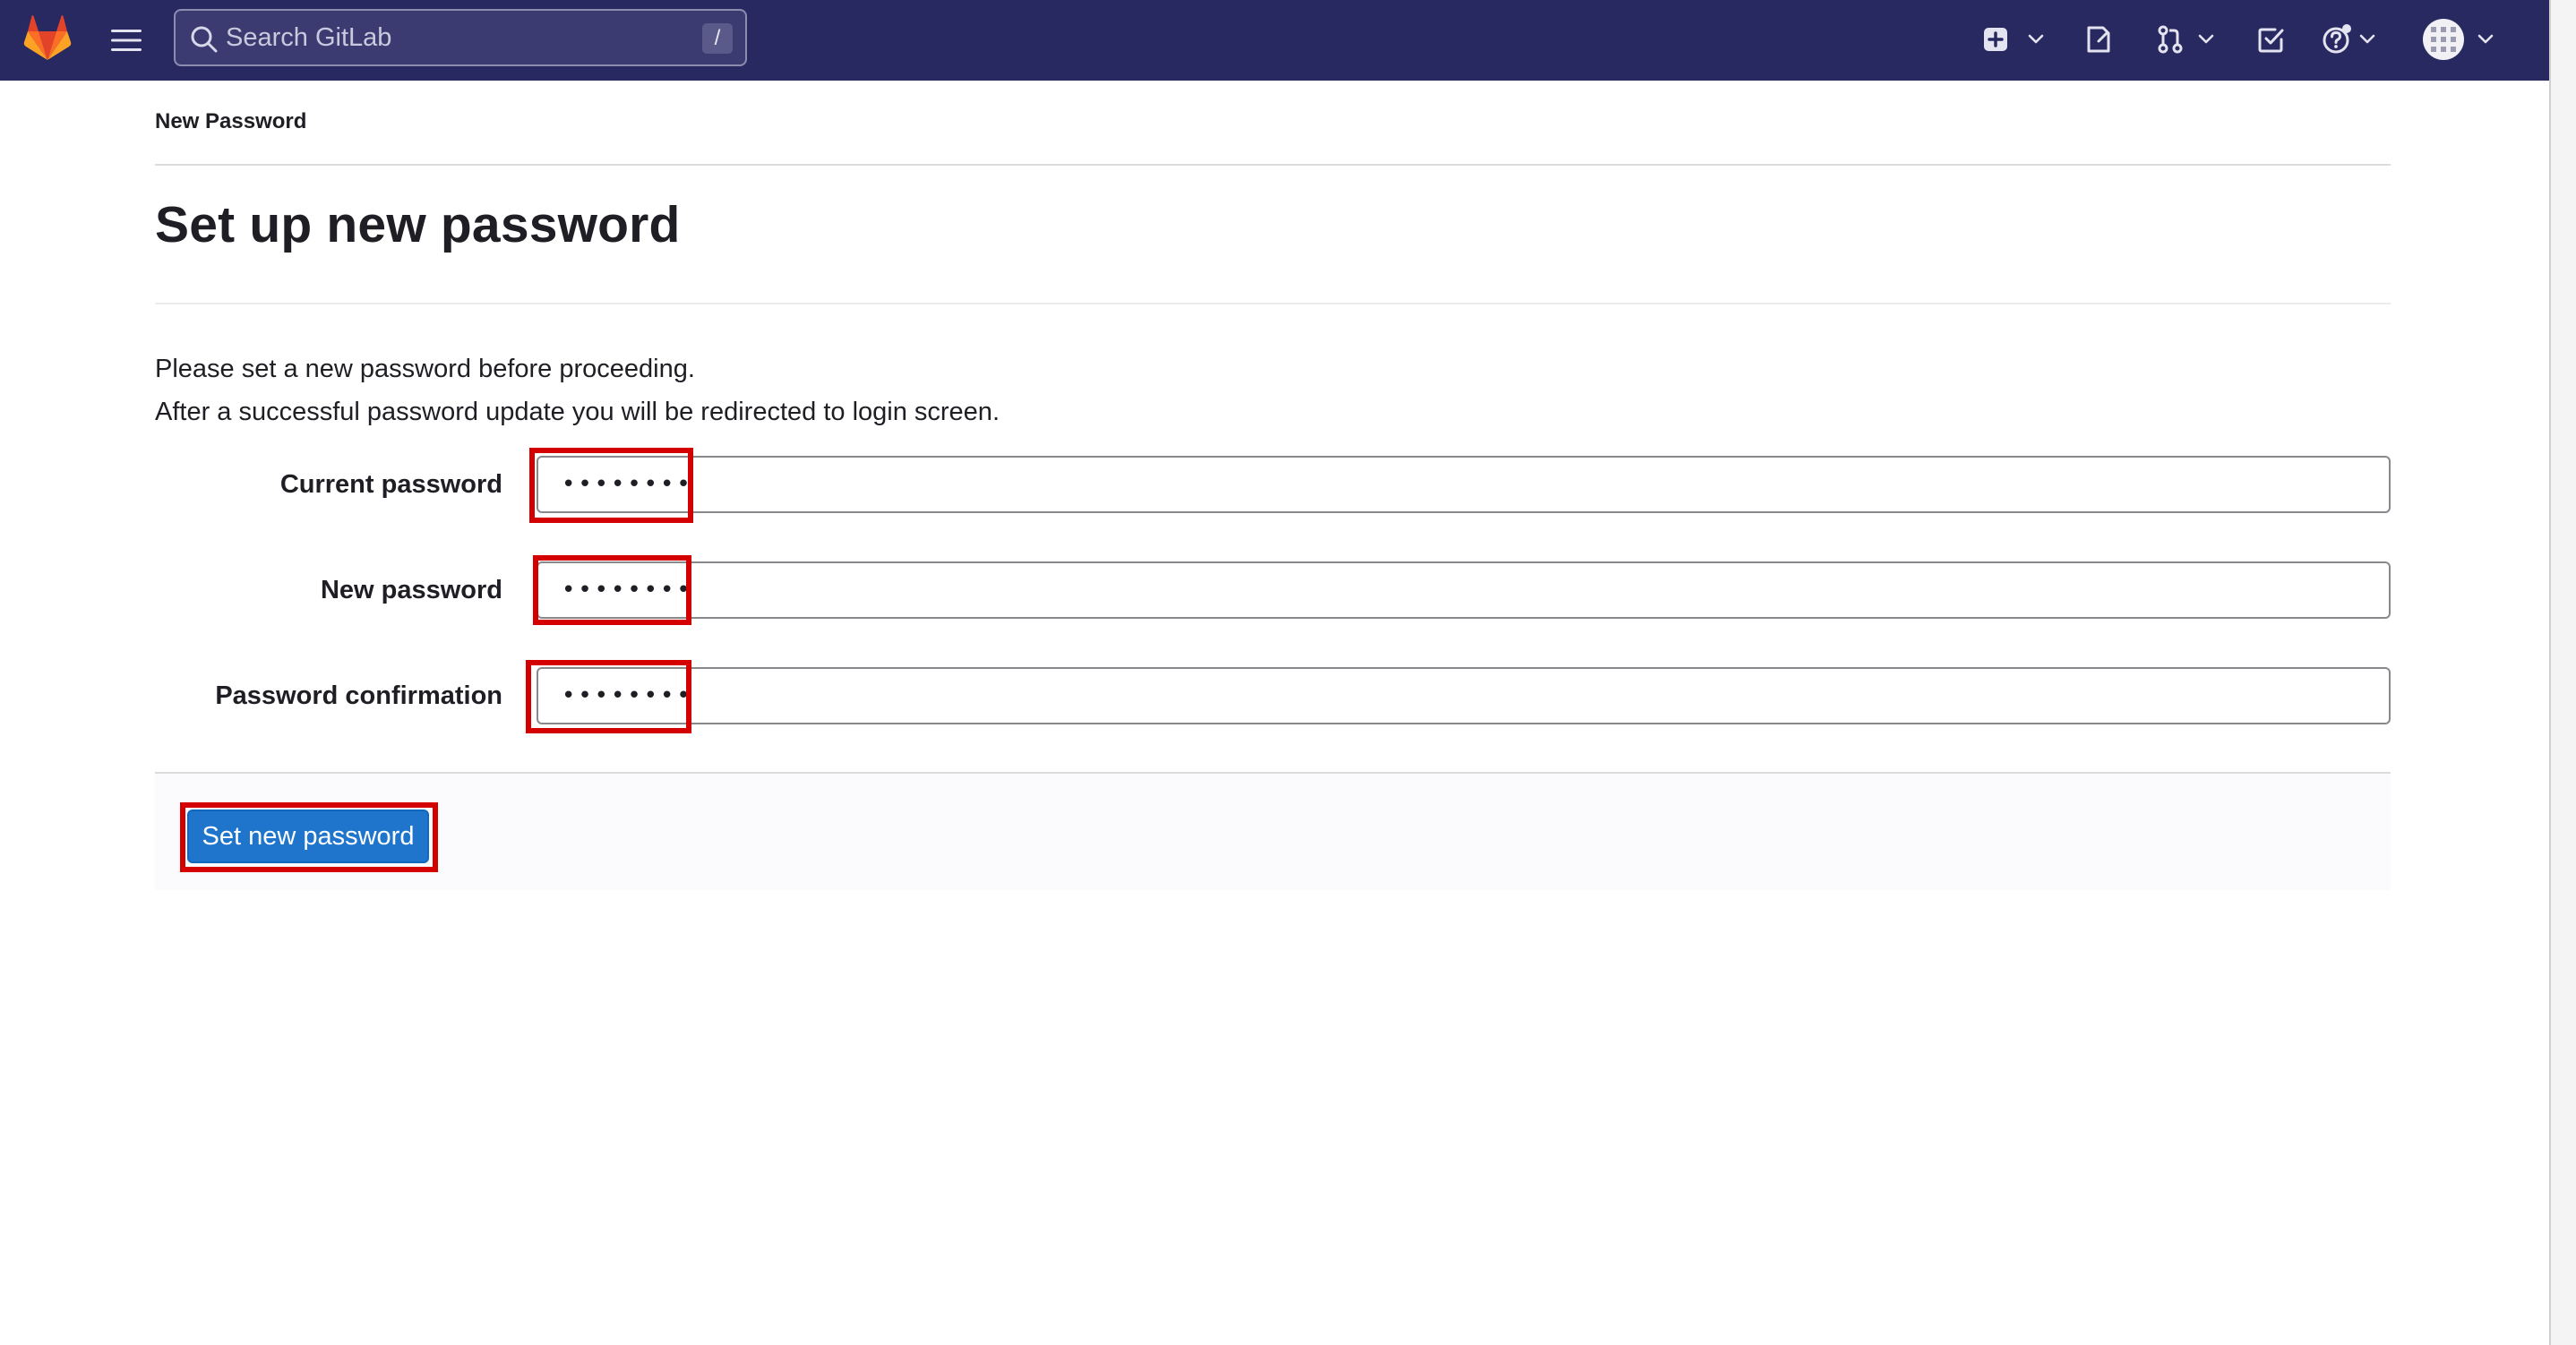 This screenshot has width=2576, height=1345. I want to click on set-new-password-button: Set new password, so click(308, 837).